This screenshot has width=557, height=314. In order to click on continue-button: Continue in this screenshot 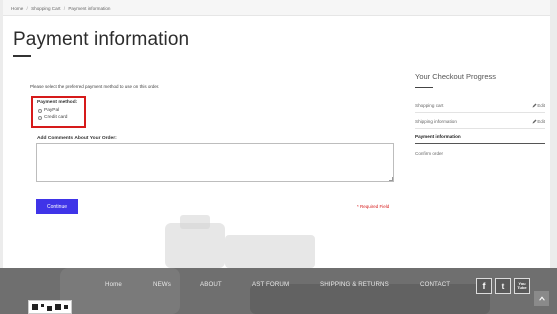, I will do `click(57, 206)`.